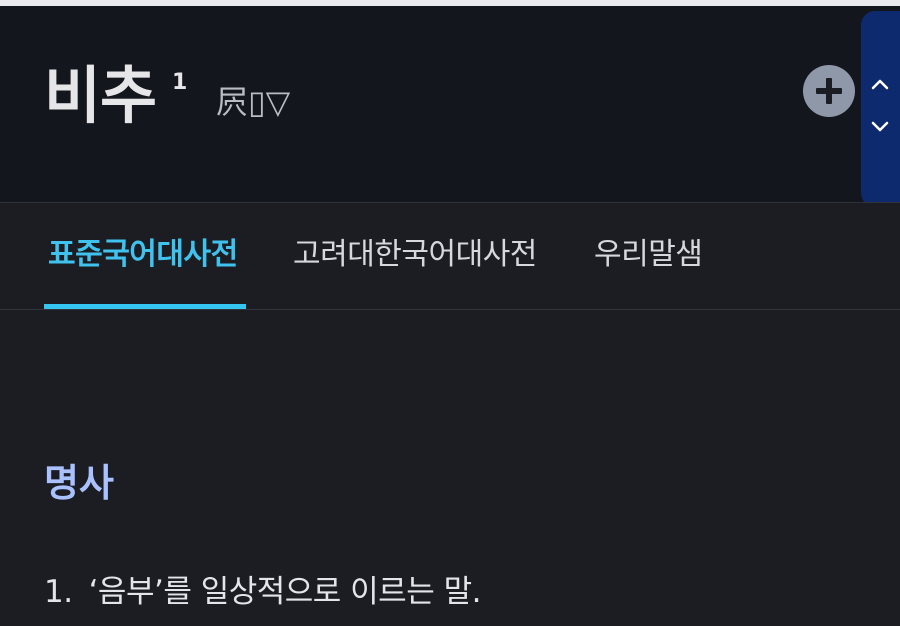 The width and height of the screenshot is (900, 626). What do you see at coordinates (450, 309) in the screenshot?
I see `tabs-divider` at bounding box center [450, 309].